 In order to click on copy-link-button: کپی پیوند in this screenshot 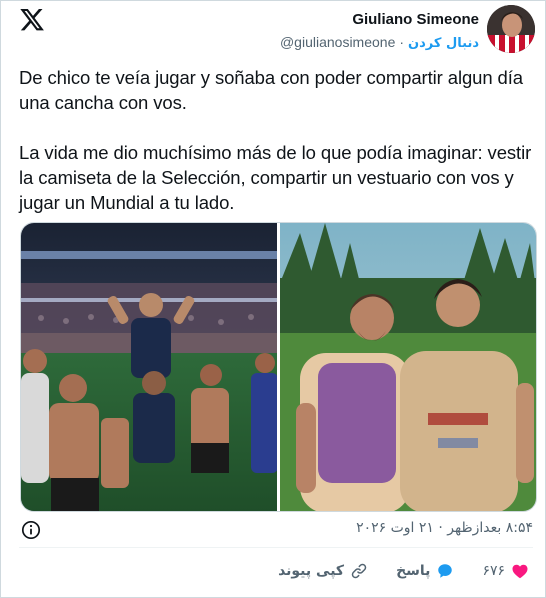, I will do `click(323, 571)`.